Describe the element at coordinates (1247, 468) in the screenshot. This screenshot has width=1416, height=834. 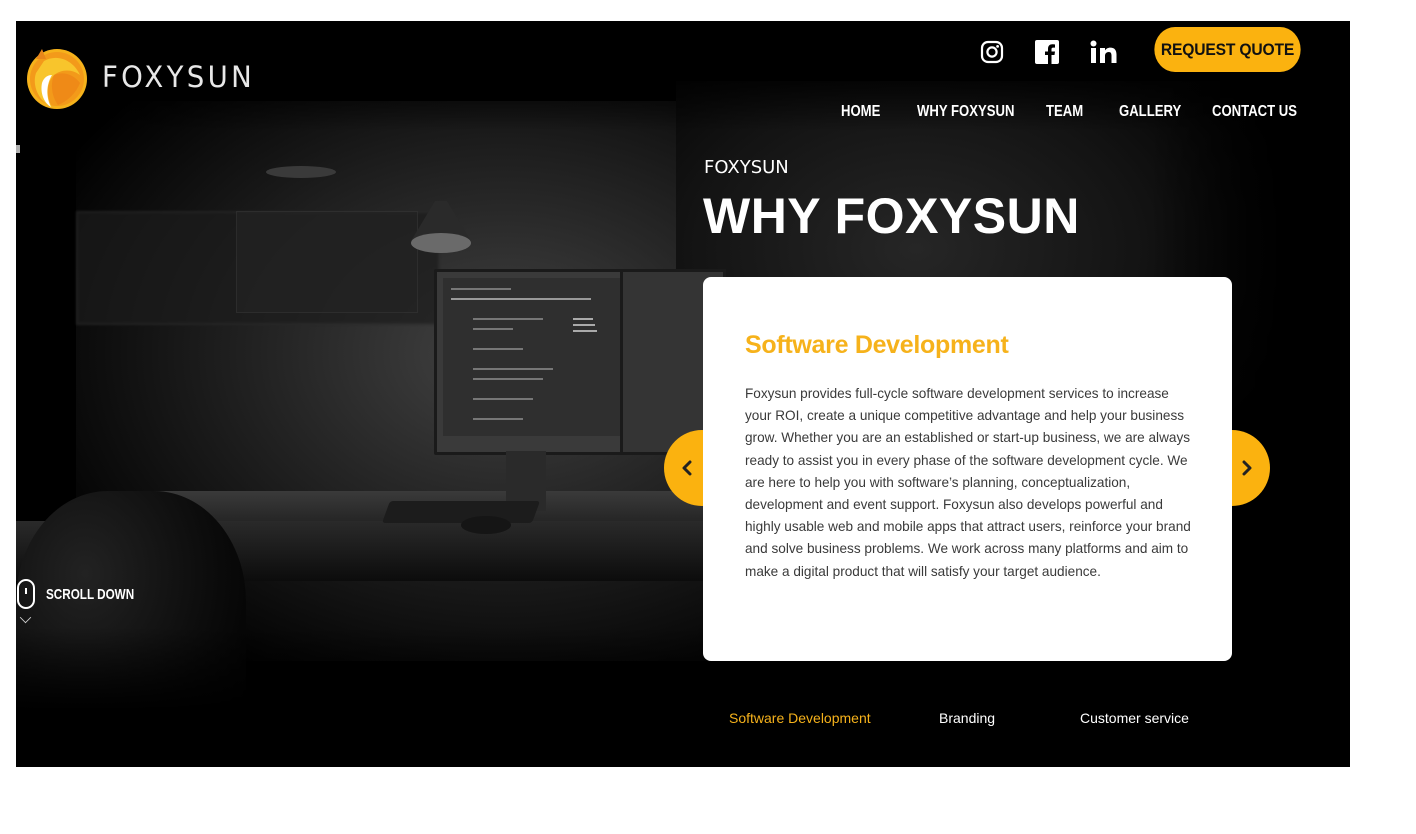
I see `chevron-right-icon` at that location.